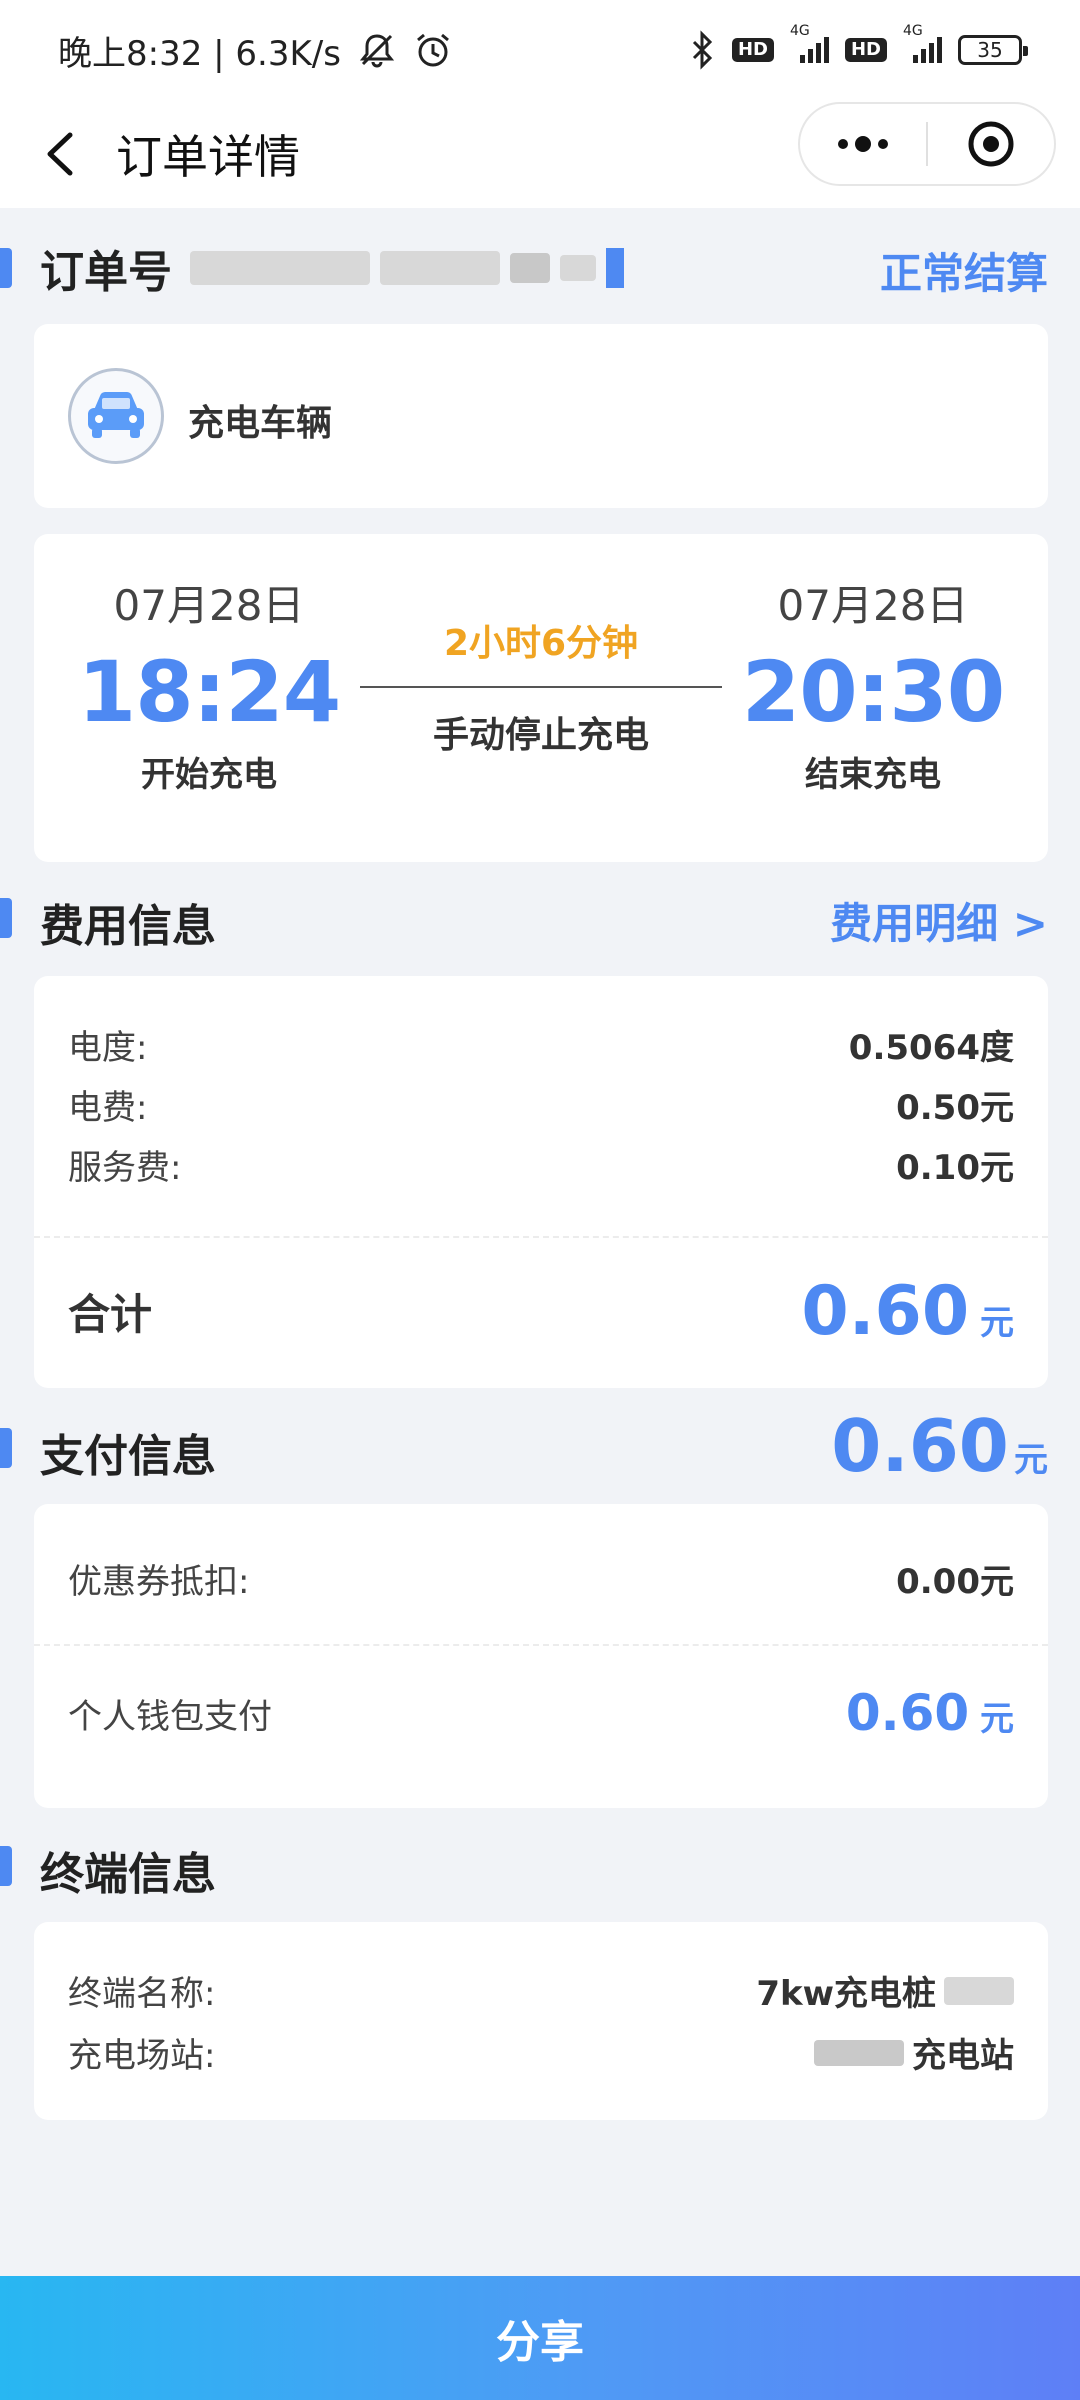  Describe the element at coordinates (885, 1311) in the screenshot. I see `fee-total-amount: 0.60` at that location.